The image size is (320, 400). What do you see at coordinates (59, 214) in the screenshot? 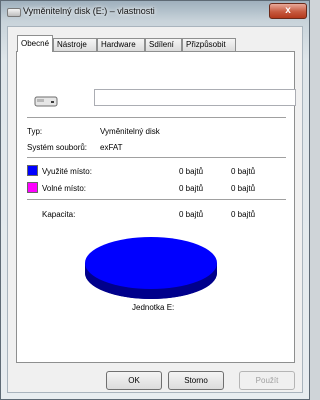
I see `capacity-label: Kapacita:` at bounding box center [59, 214].